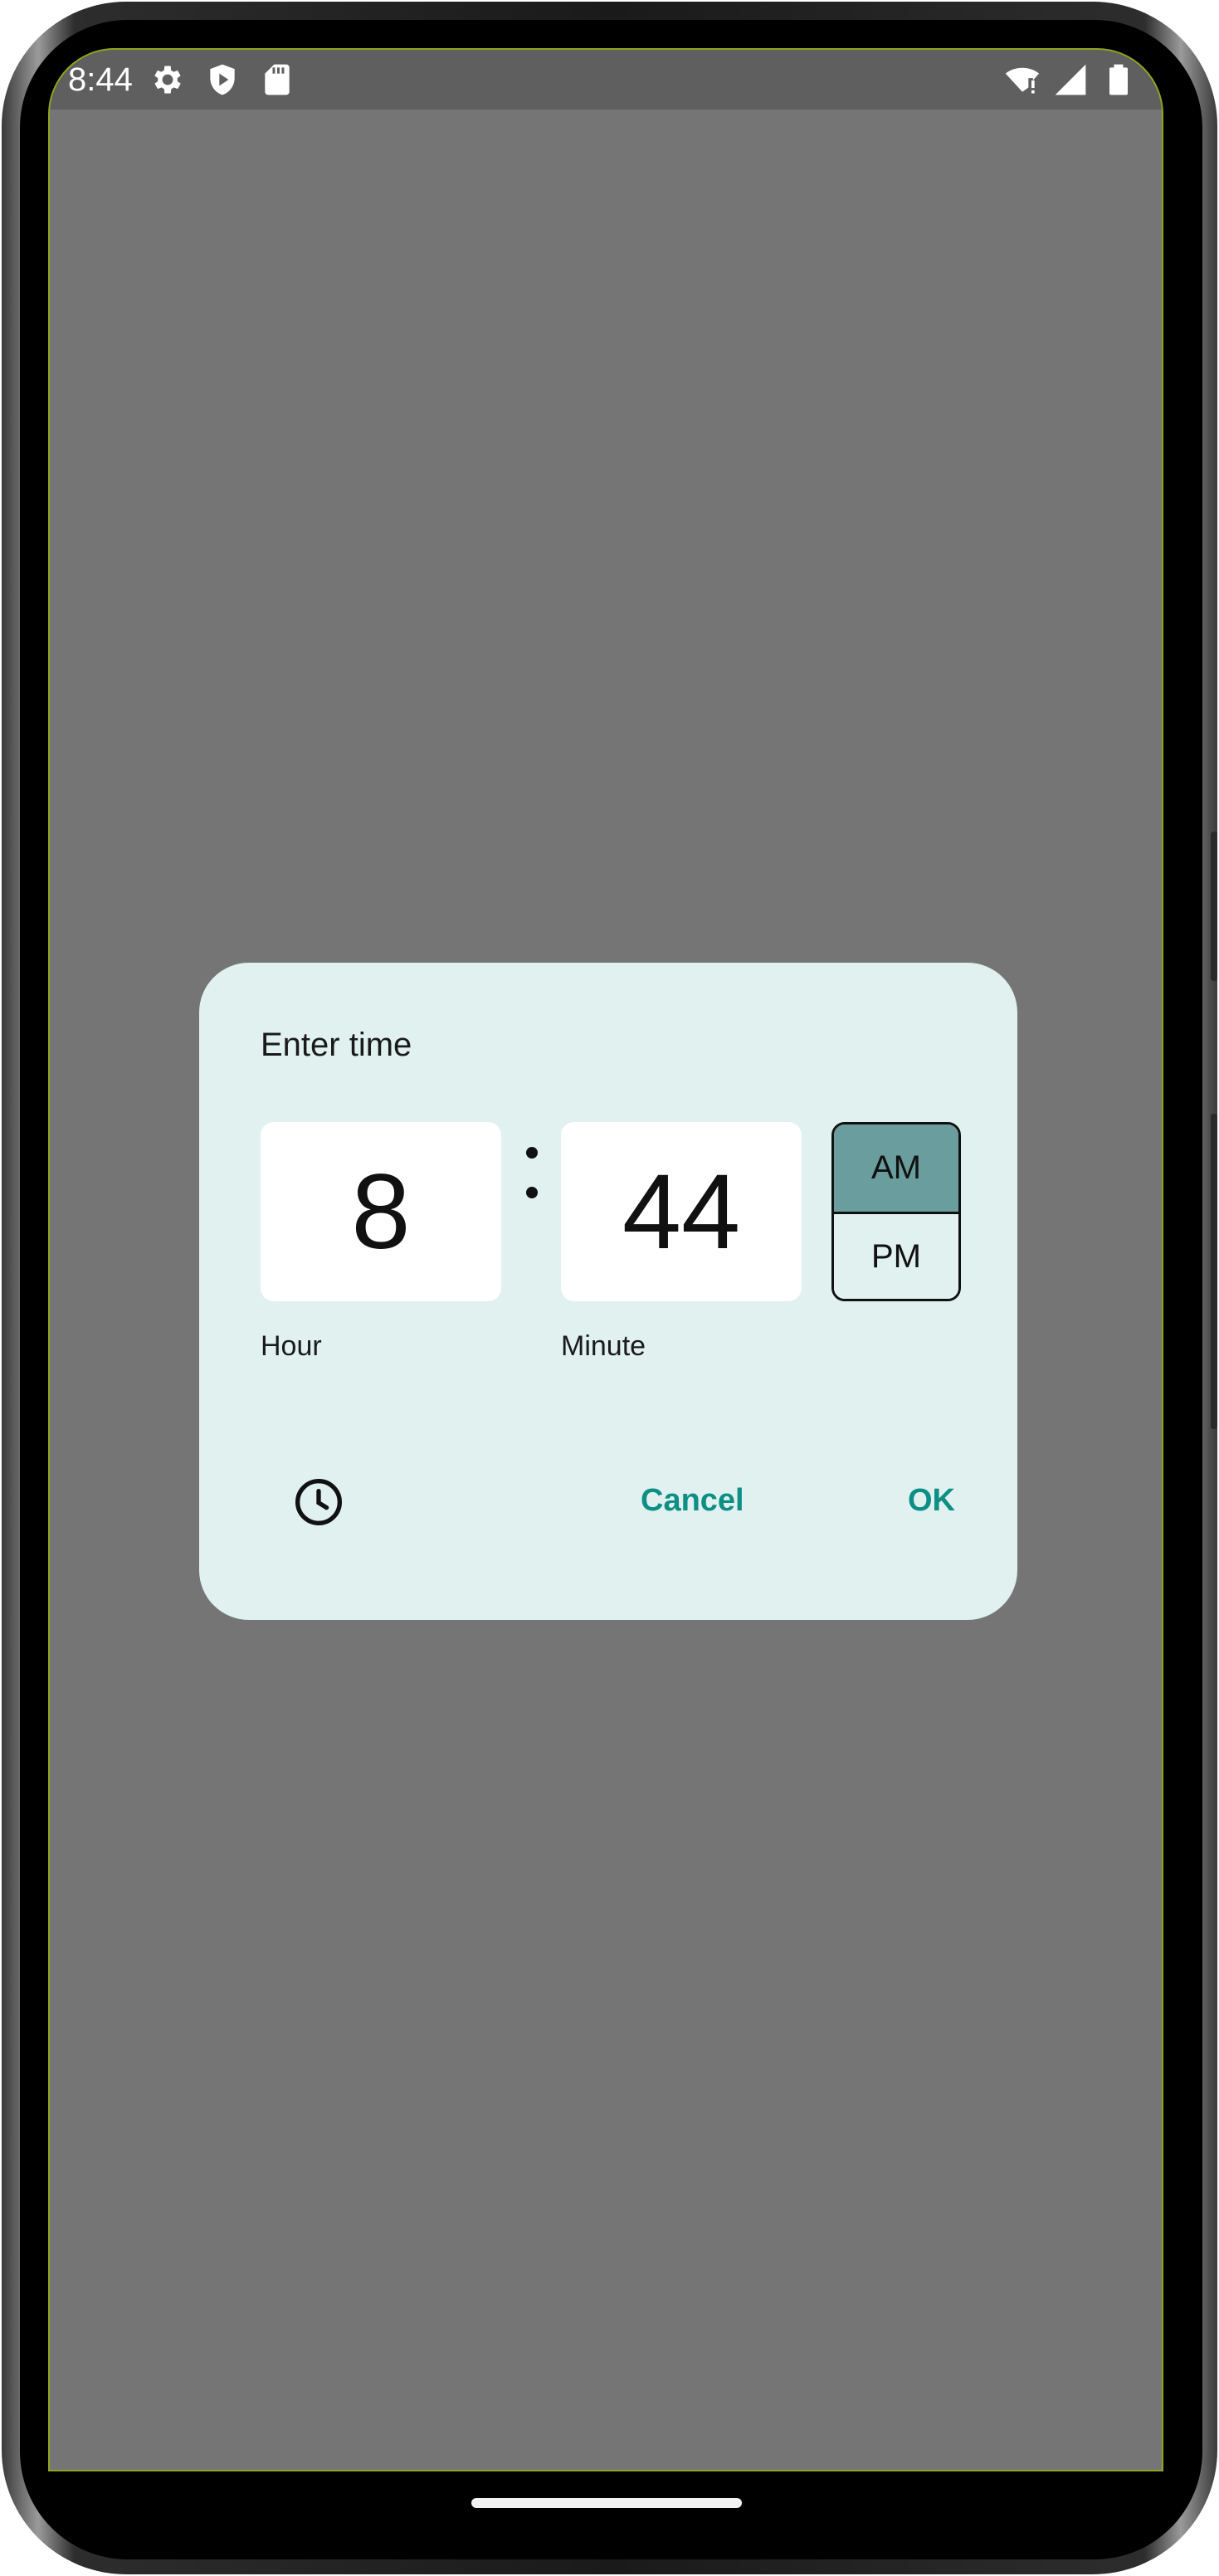 The width and height of the screenshot is (1219, 2576). I want to click on switch-to-clock-button, so click(319, 1502).